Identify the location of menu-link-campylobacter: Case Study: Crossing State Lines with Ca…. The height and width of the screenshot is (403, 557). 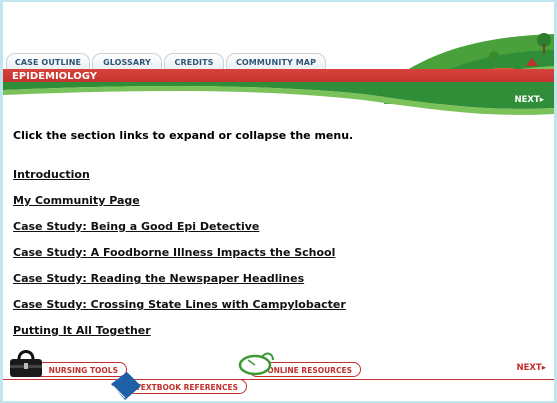
(179, 304).